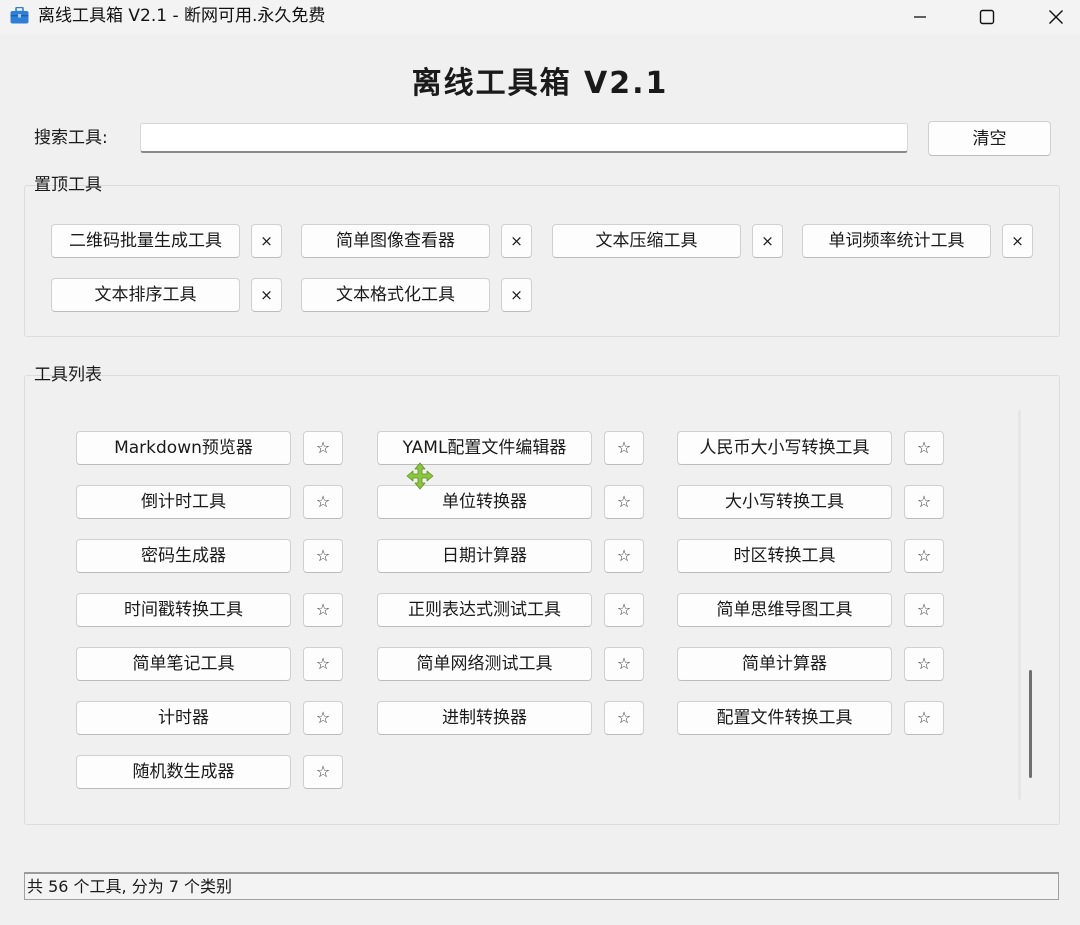  What do you see at coordinates (484, 718) in the screenshot?
I see `tool-button: 进制转换器` at bounding box center [484, 718].